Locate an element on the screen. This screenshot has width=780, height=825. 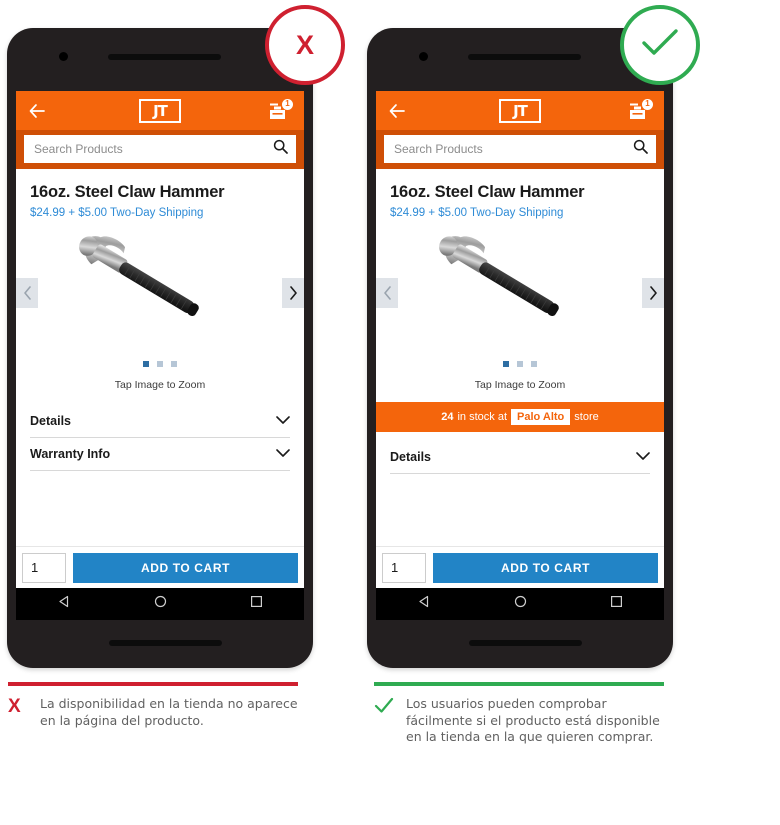
caption-x-glyph: X is located at coordinates (14, 706).